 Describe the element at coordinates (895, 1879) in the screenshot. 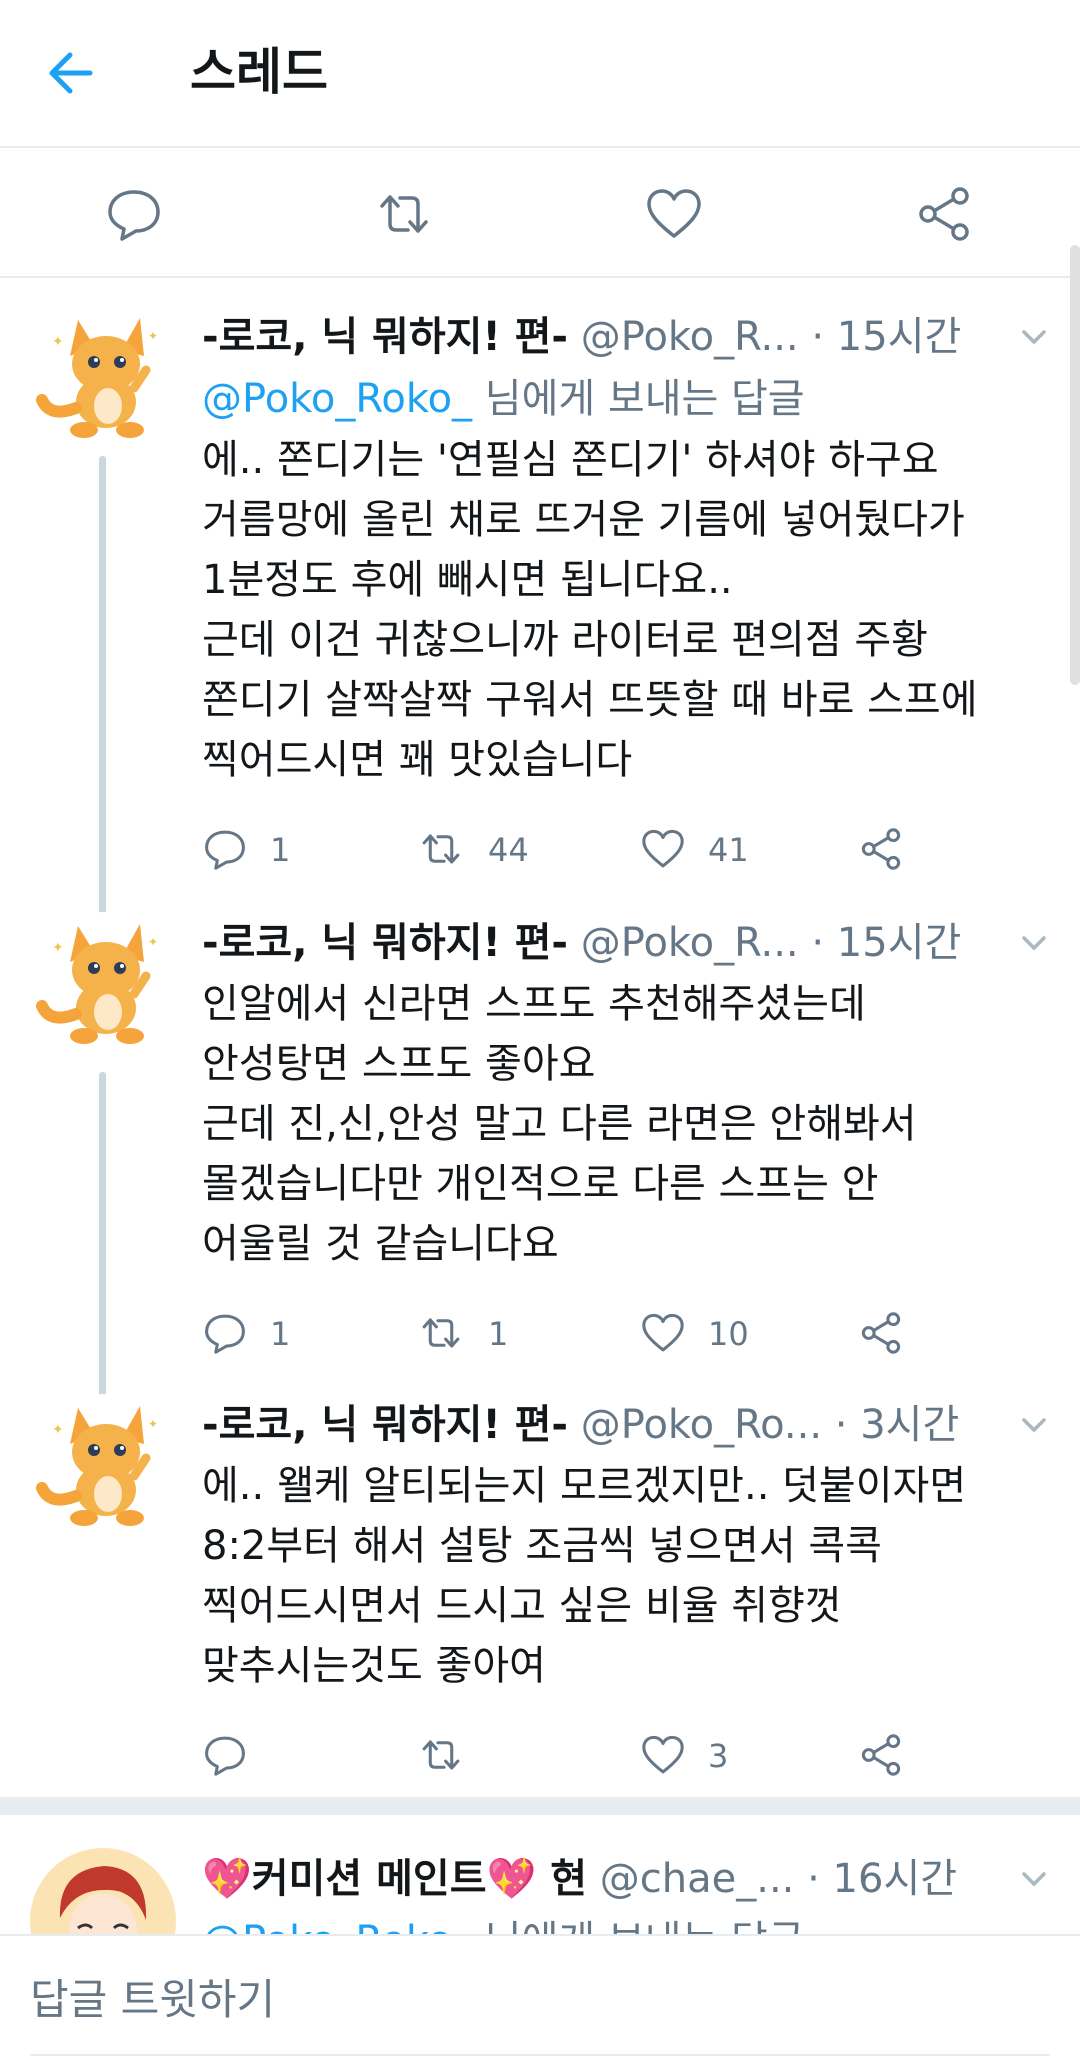

I see `timestamp: 16시간` at that location.